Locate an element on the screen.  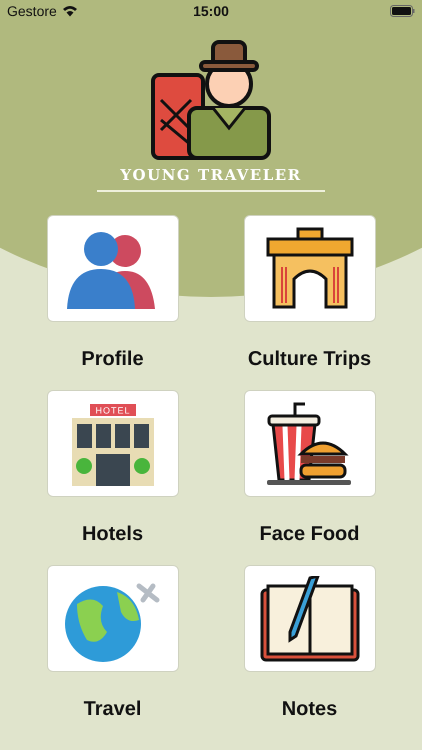
menu-label: Face Food is located at coordinates (309, 535).